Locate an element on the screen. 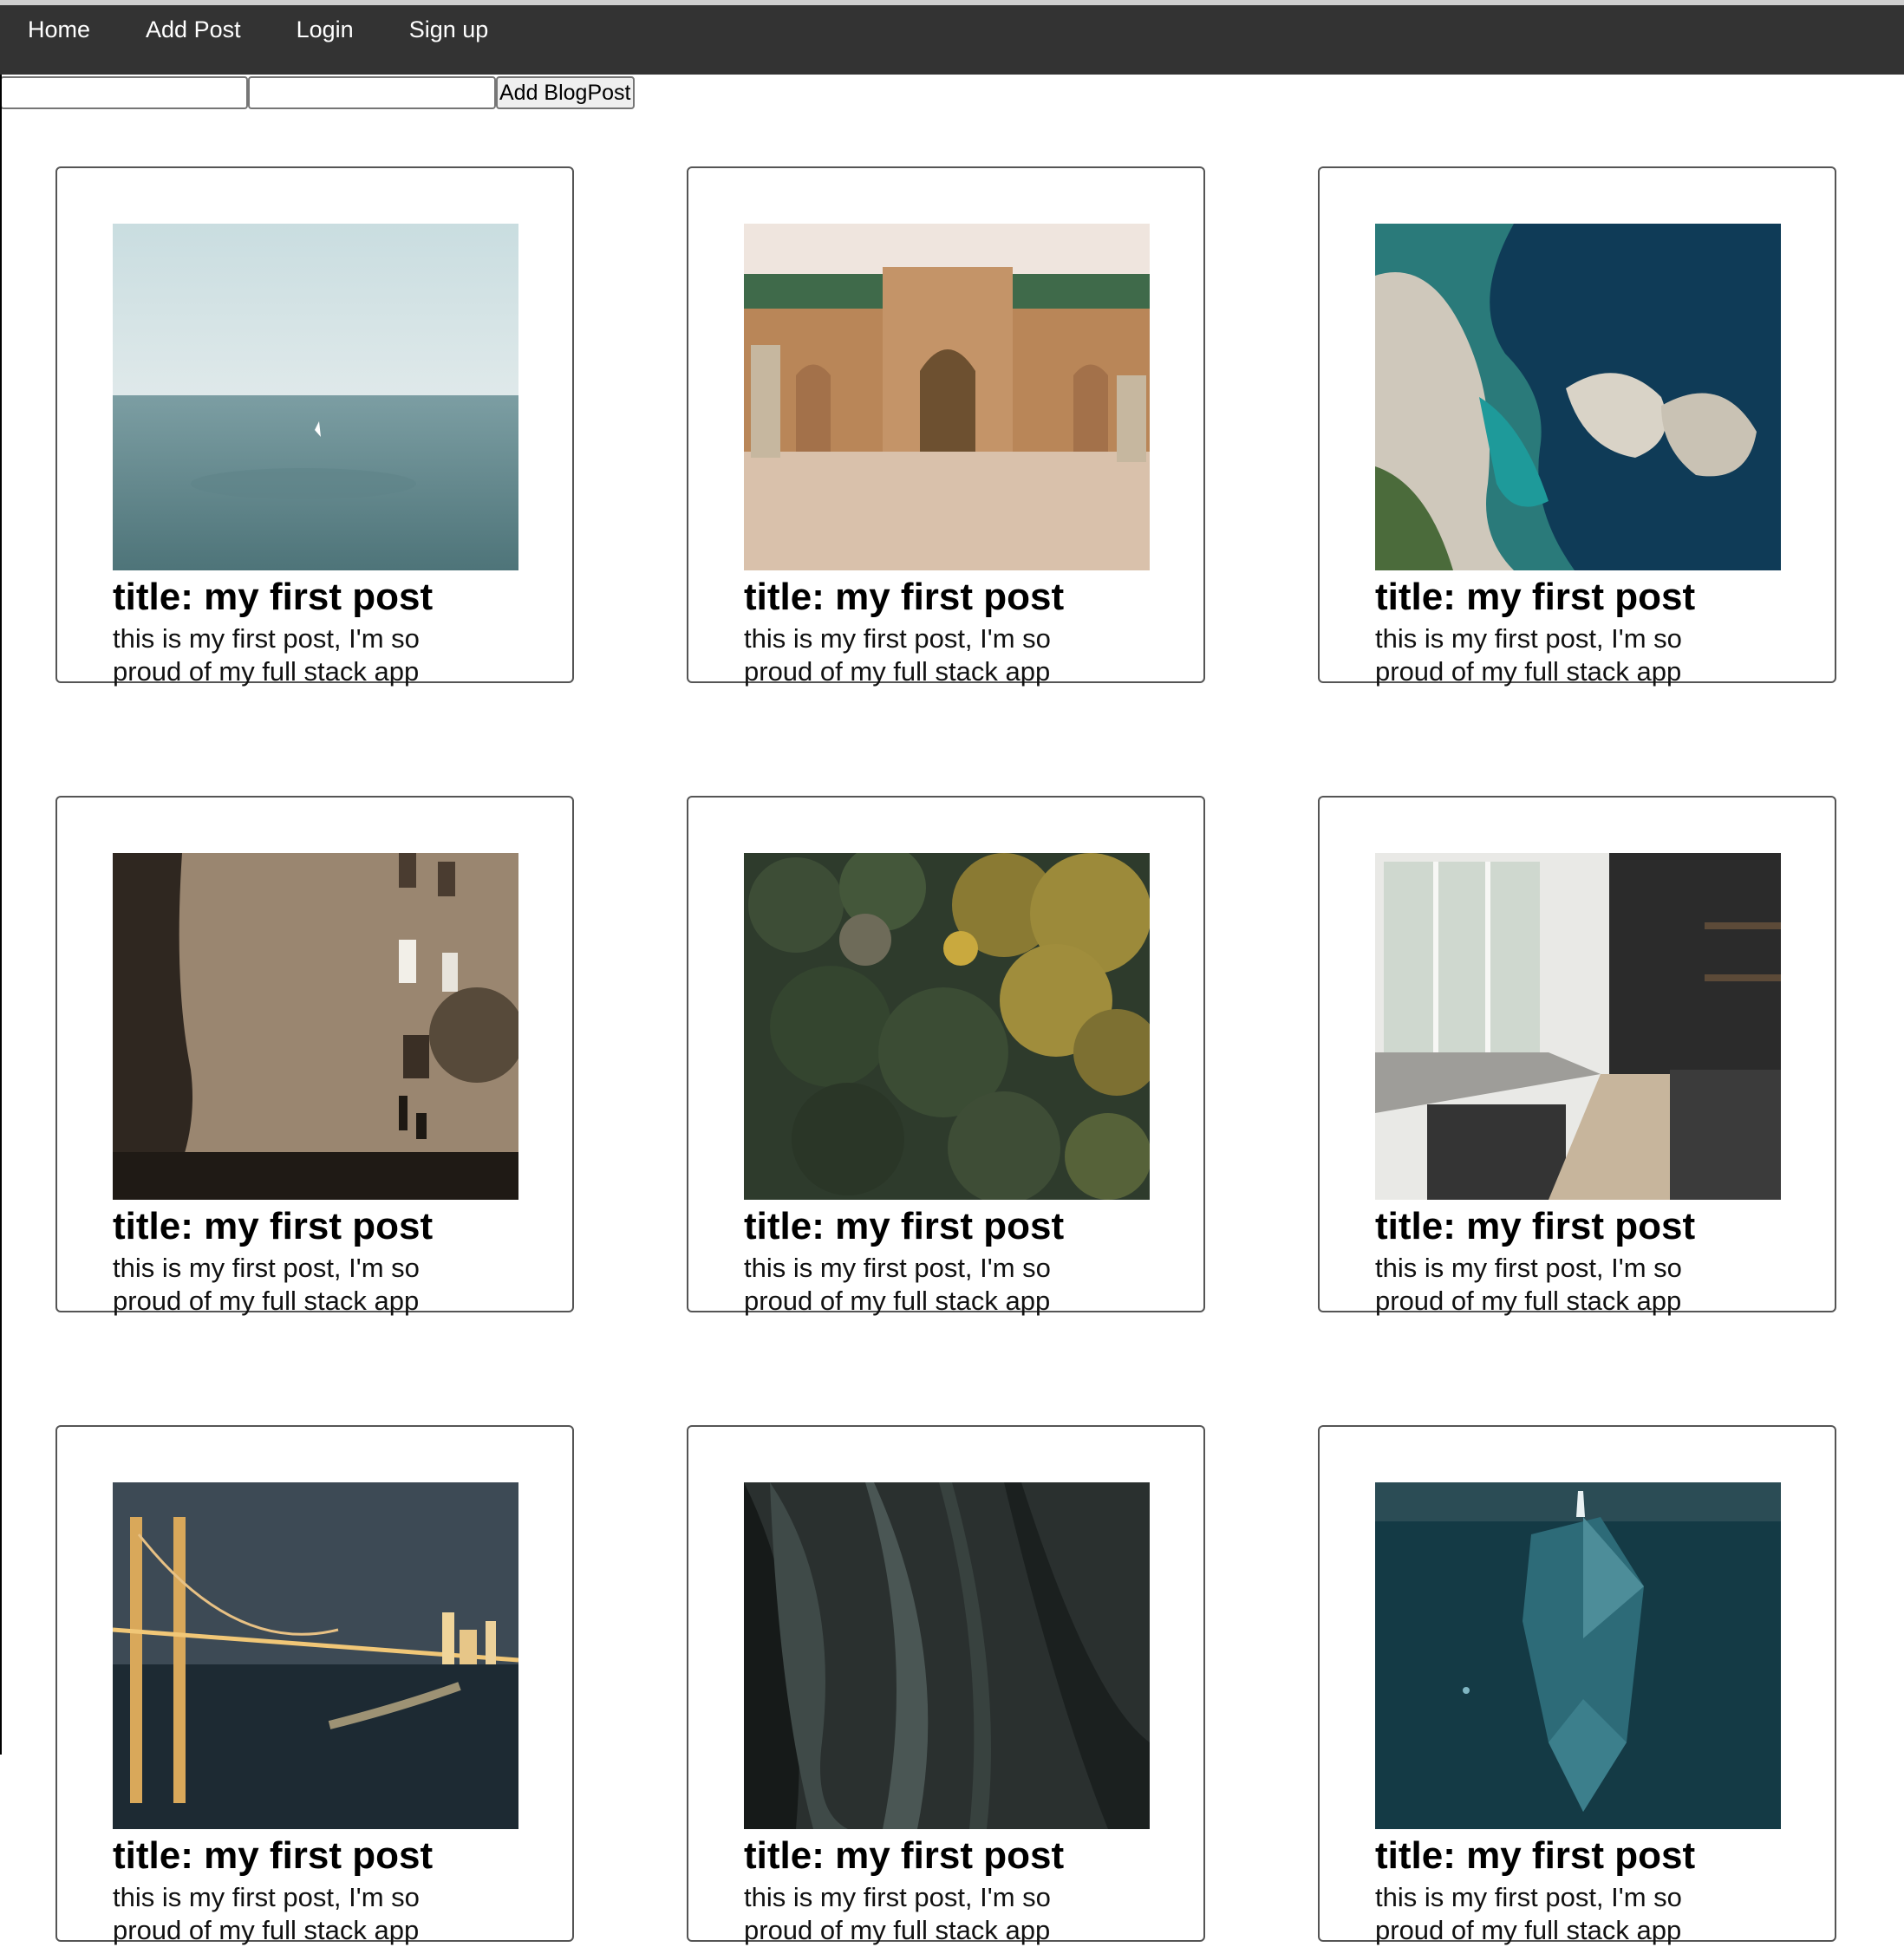  post-image-forest is located at coordinates (947, 1026).